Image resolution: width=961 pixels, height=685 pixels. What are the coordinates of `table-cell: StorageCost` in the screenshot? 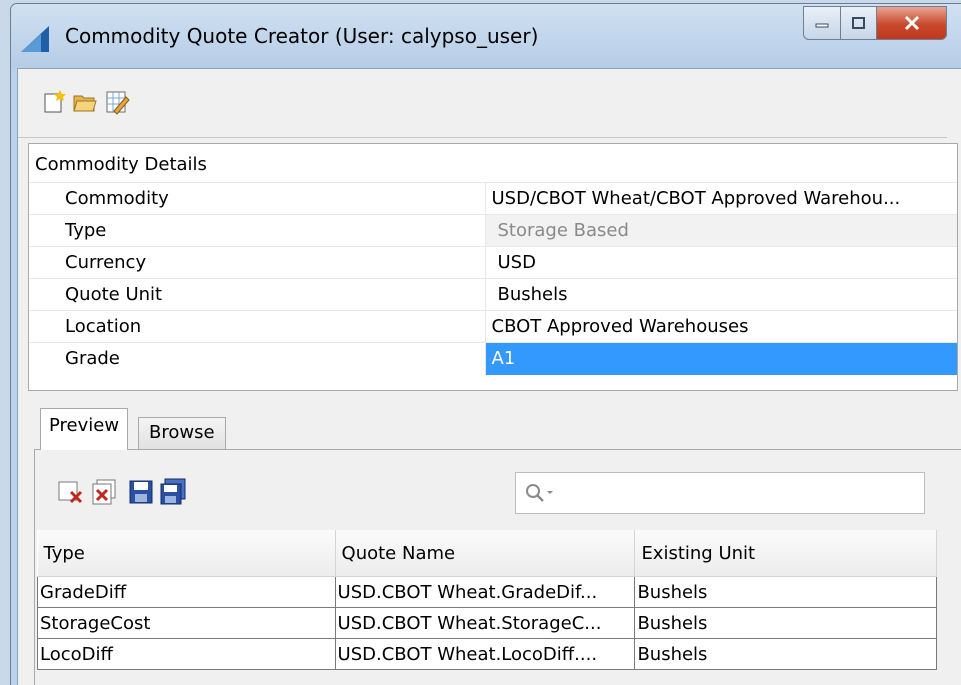 It's located at (186, 623).